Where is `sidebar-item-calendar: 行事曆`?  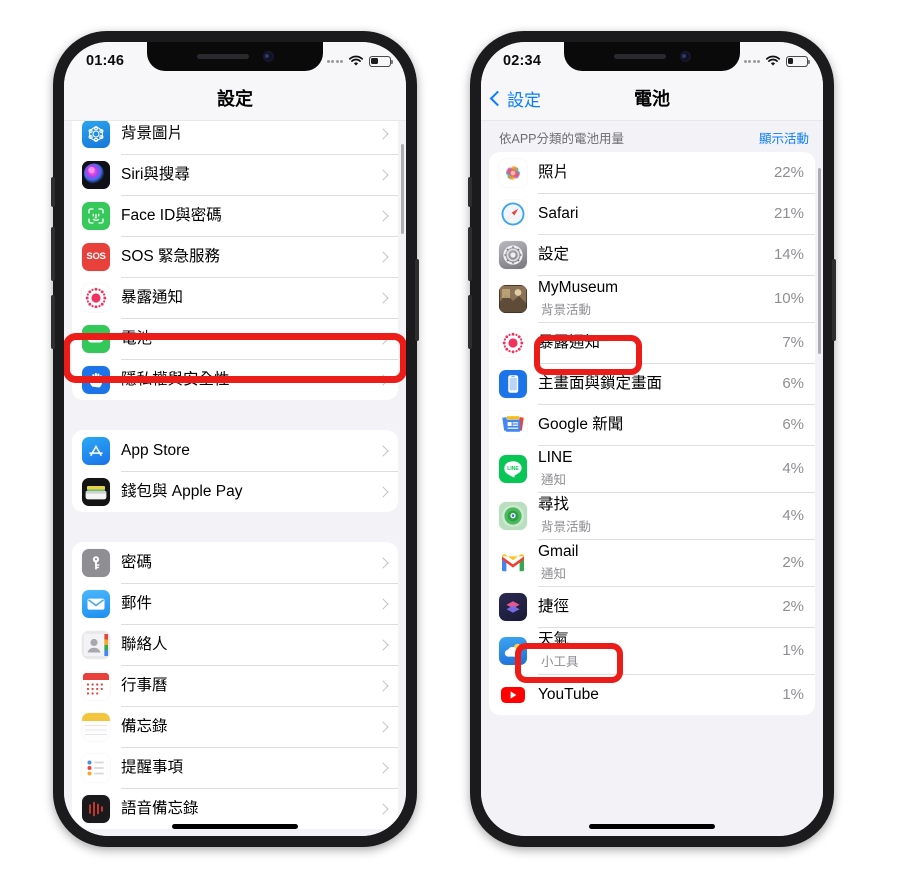
sidebar-item-calendar: 行事曆 is located at coordinates (235, 685).